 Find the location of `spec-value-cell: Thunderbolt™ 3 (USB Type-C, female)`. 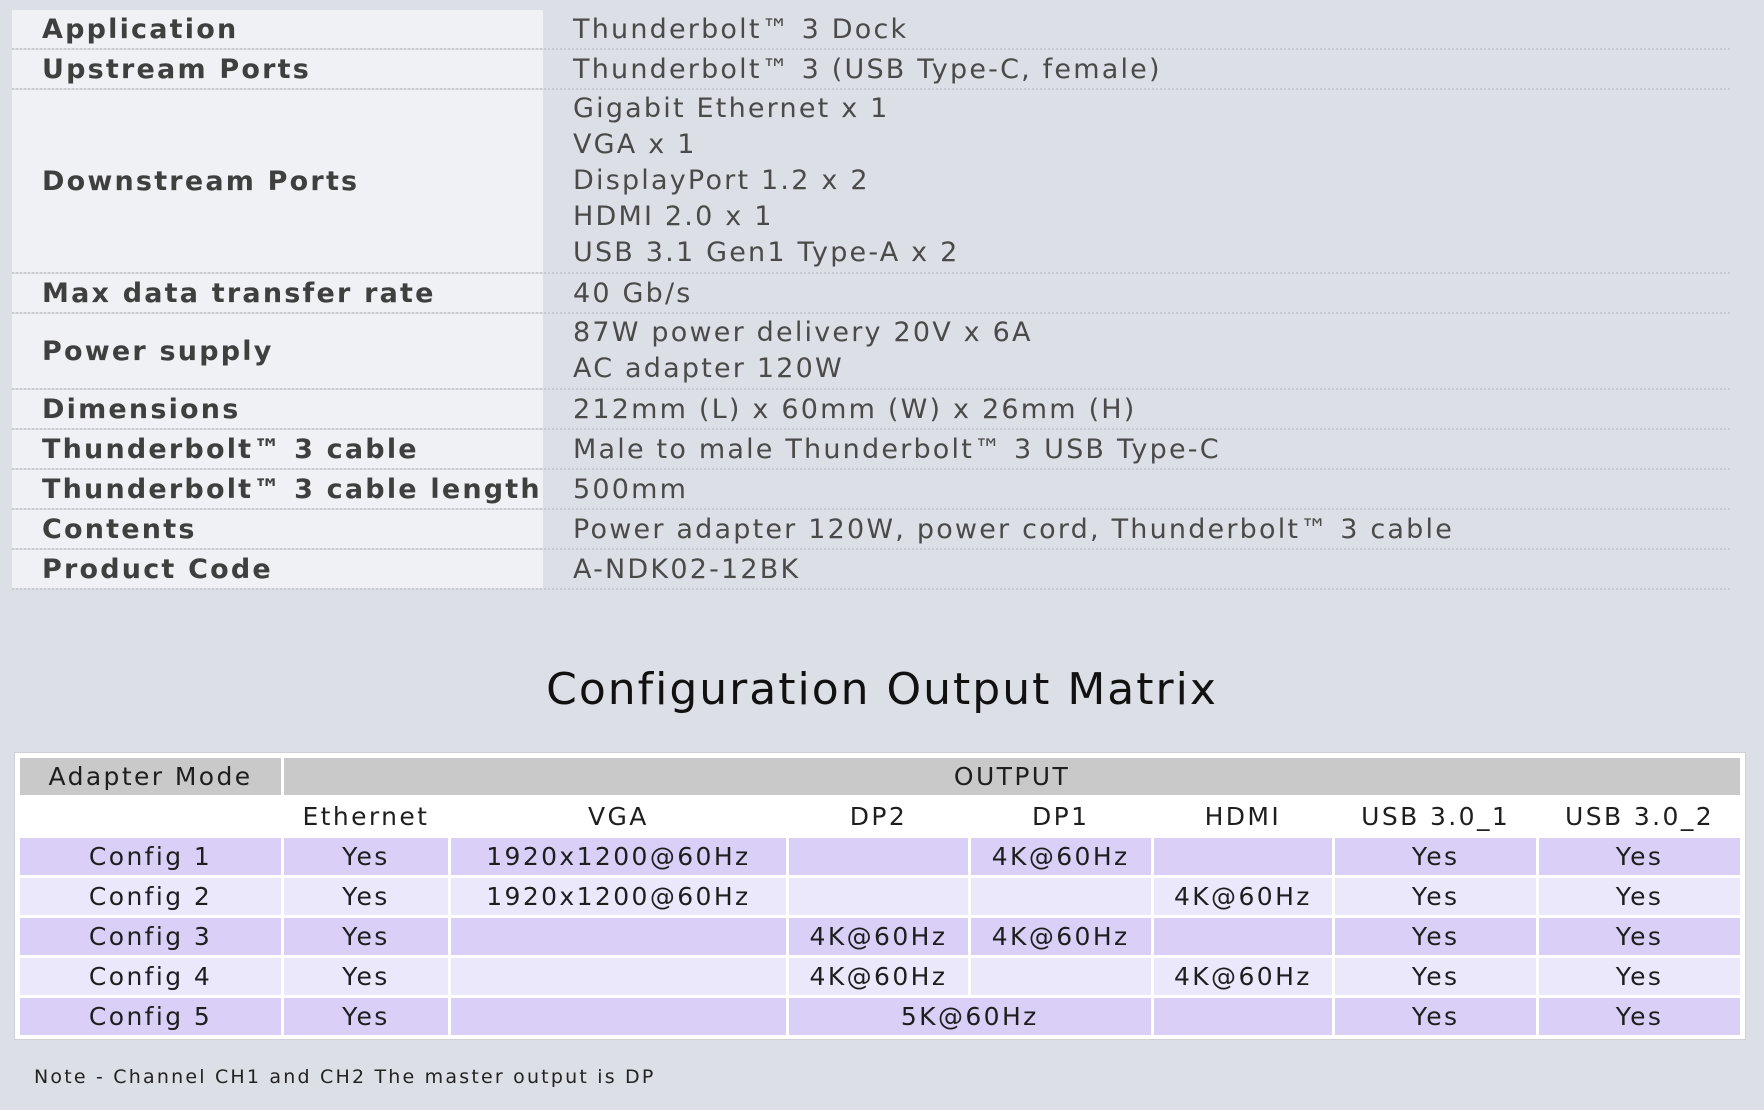

spec-value-cell: Thunderbolt™ 3 (USB Type-C, female) is located at coordinates (1136, 69).